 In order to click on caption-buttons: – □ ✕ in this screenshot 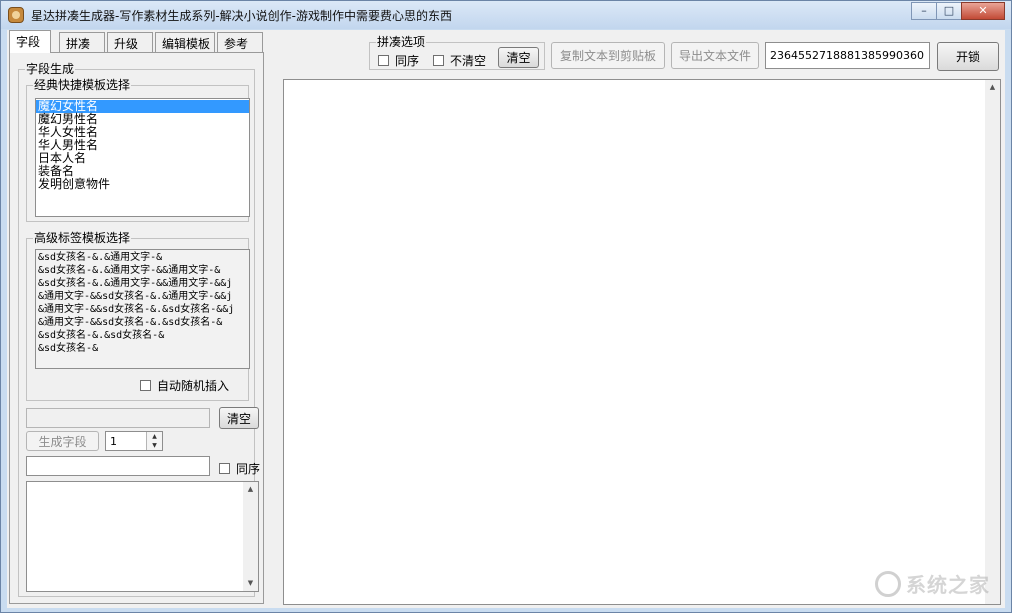, I will do `click(958, 11)`.